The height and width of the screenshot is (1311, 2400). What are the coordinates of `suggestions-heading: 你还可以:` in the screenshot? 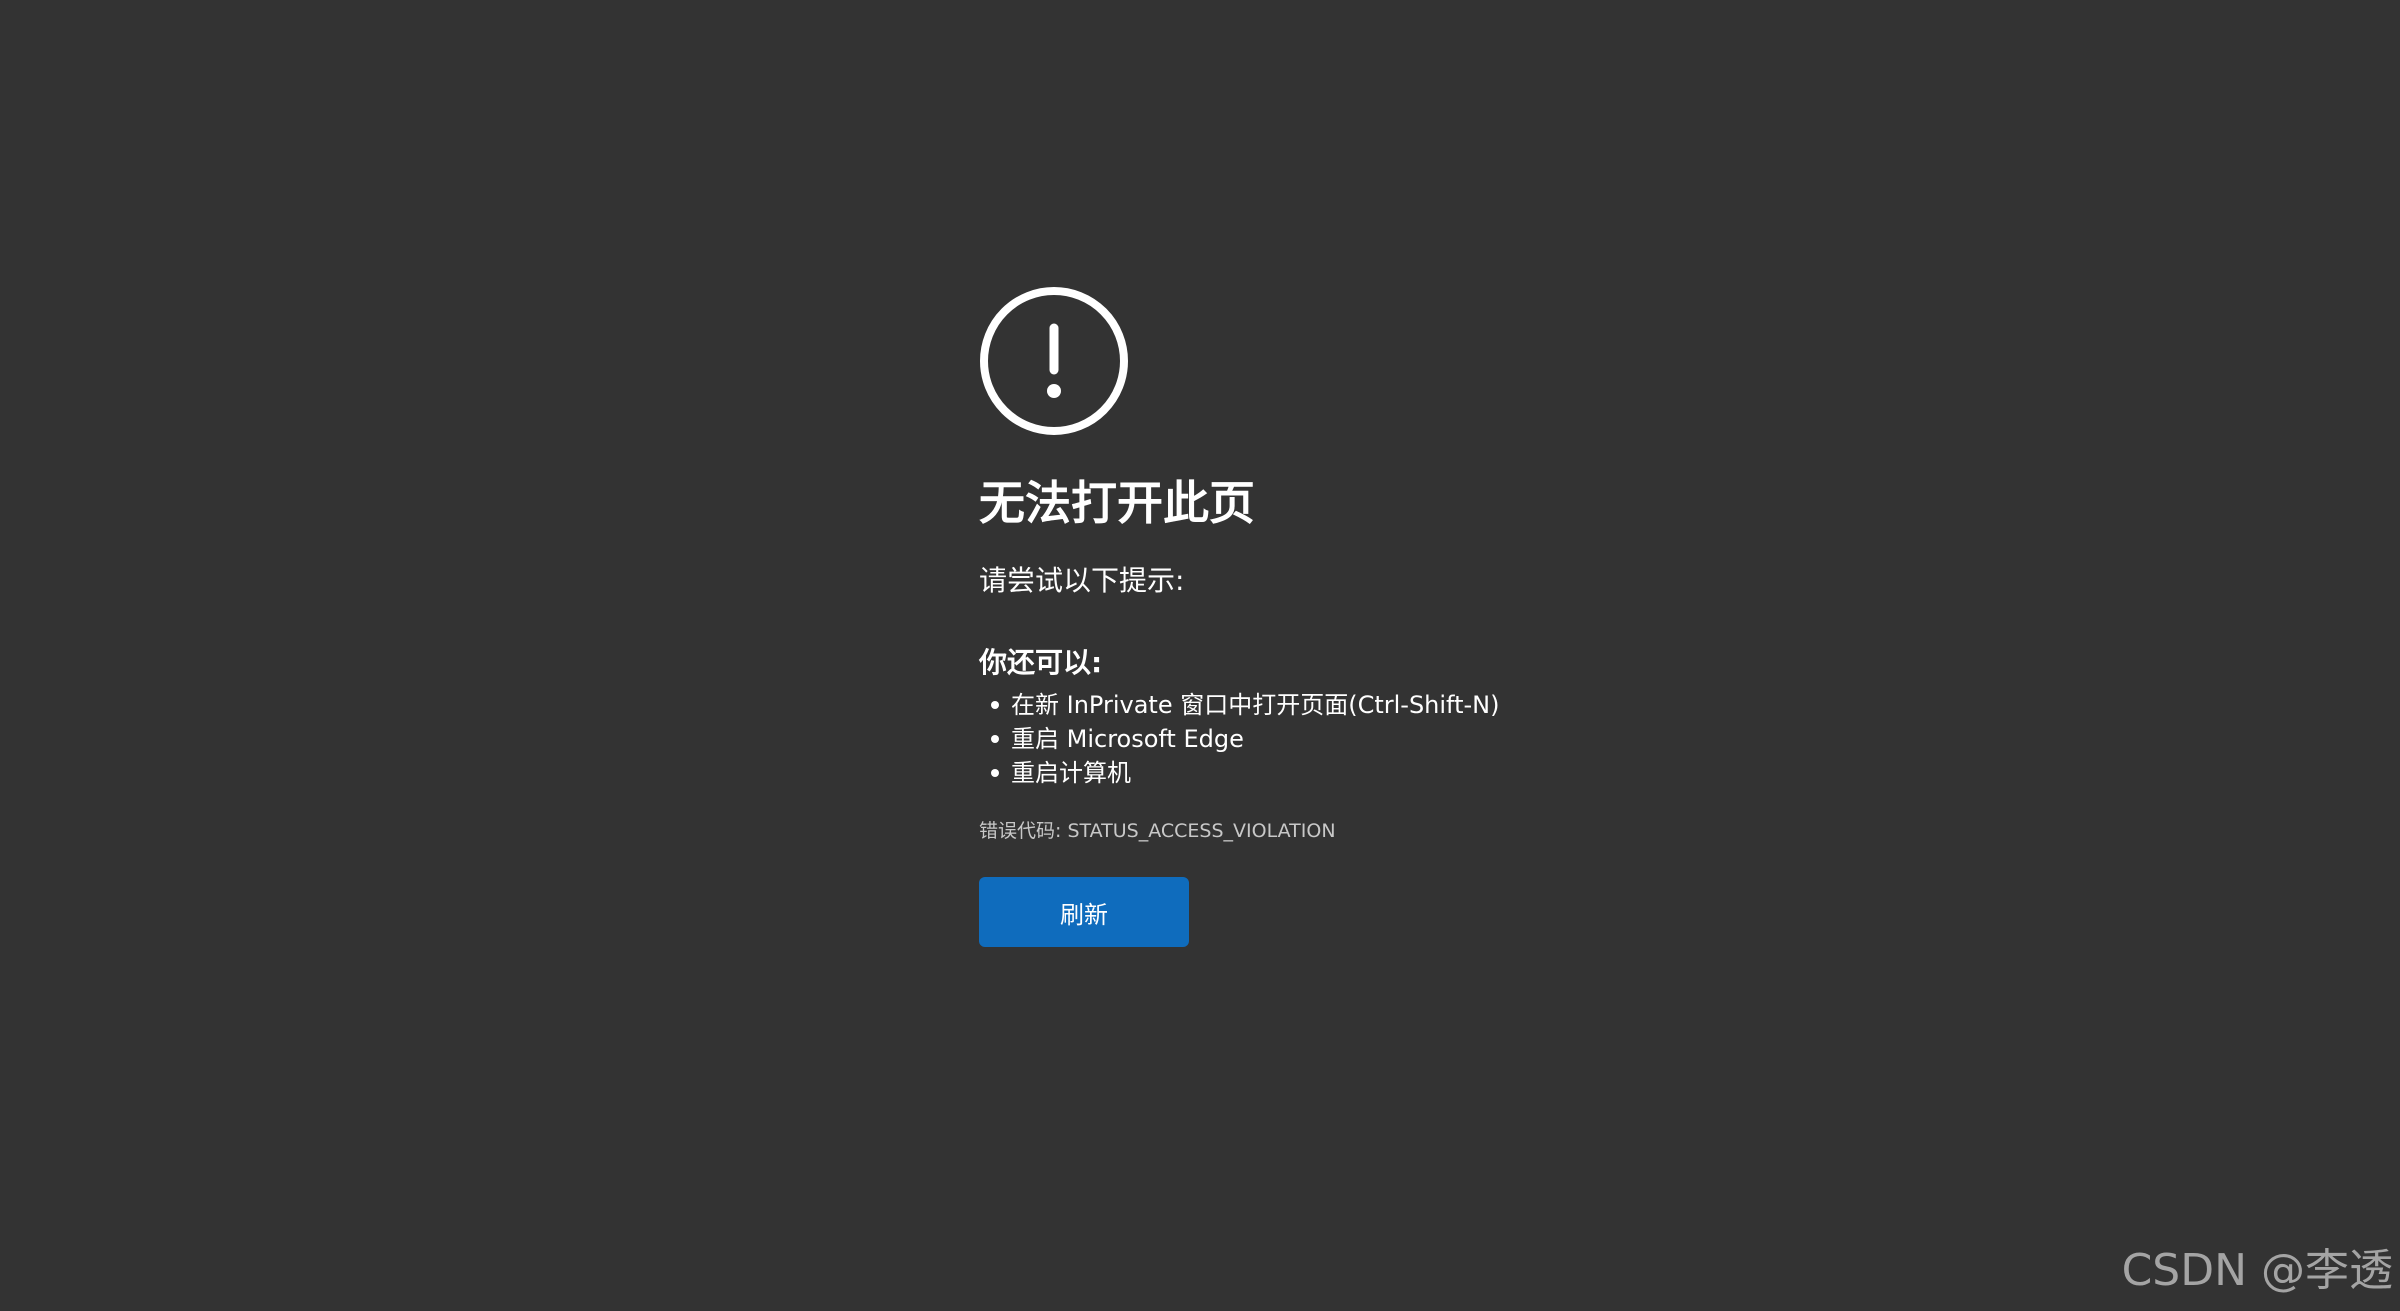 It's located at (1041, 662).